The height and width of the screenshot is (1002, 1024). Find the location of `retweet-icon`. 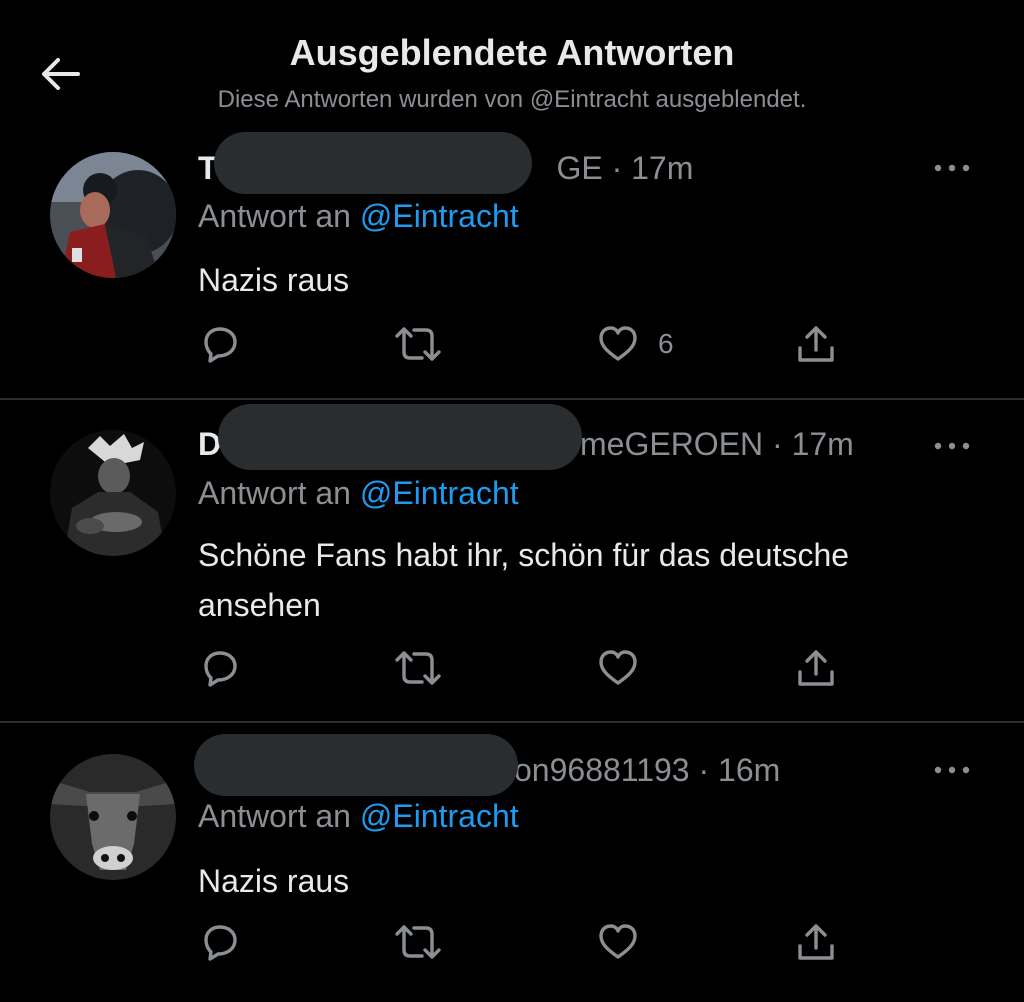

retweet-icon is located at coordinates (418, 942).